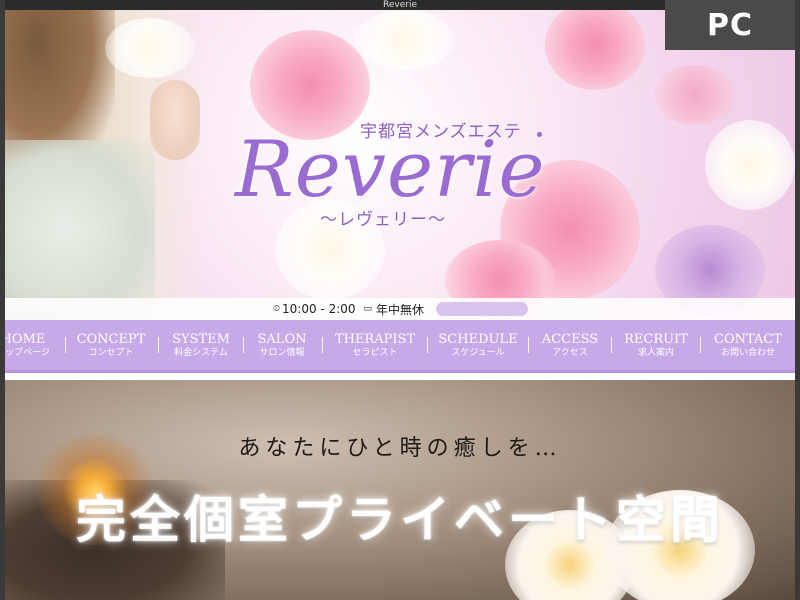 The height and width of the screenshot is (600, 800). What do you see at coordinates (175, 120) in the screenshot?
I see `model-hand` at bounding box center [175, 120].